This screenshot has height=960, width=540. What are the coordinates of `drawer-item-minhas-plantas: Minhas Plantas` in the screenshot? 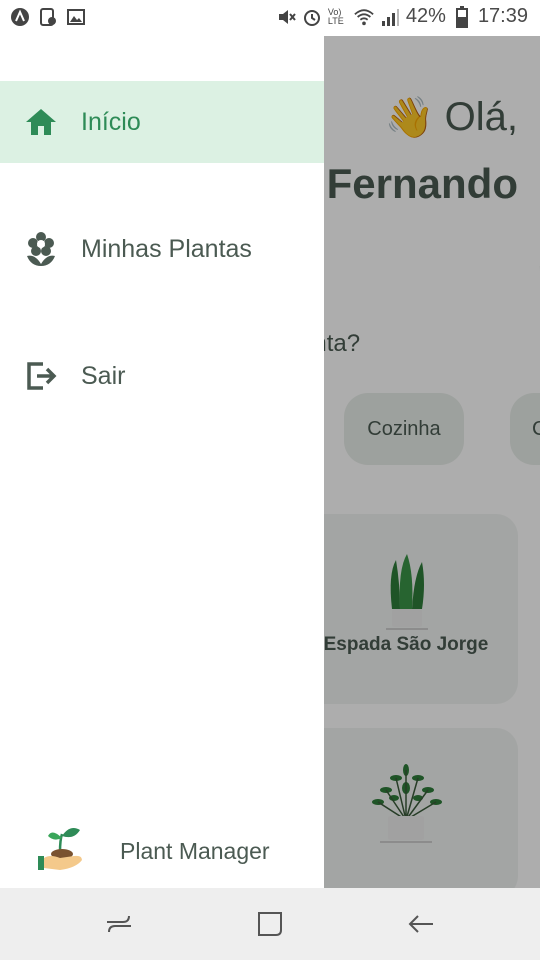 It's located at (162, 249).